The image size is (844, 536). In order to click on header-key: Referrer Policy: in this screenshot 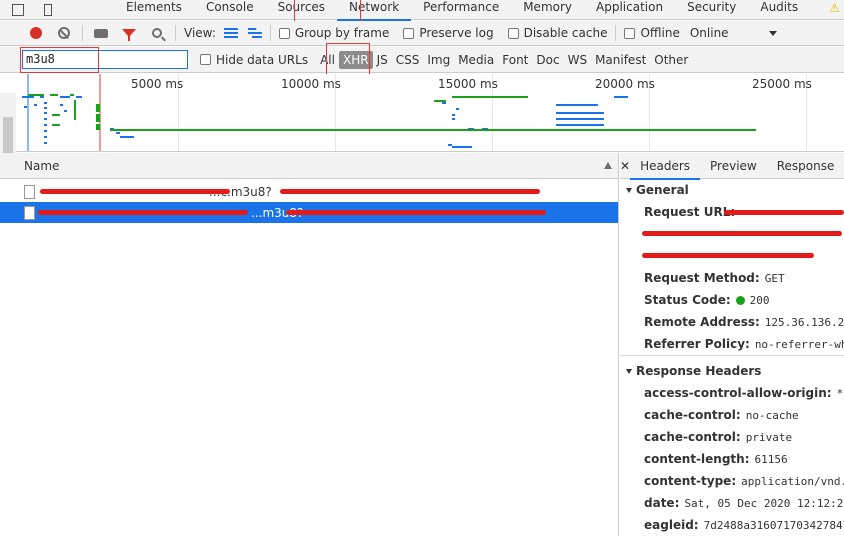, I will do `click(697, 344)`.